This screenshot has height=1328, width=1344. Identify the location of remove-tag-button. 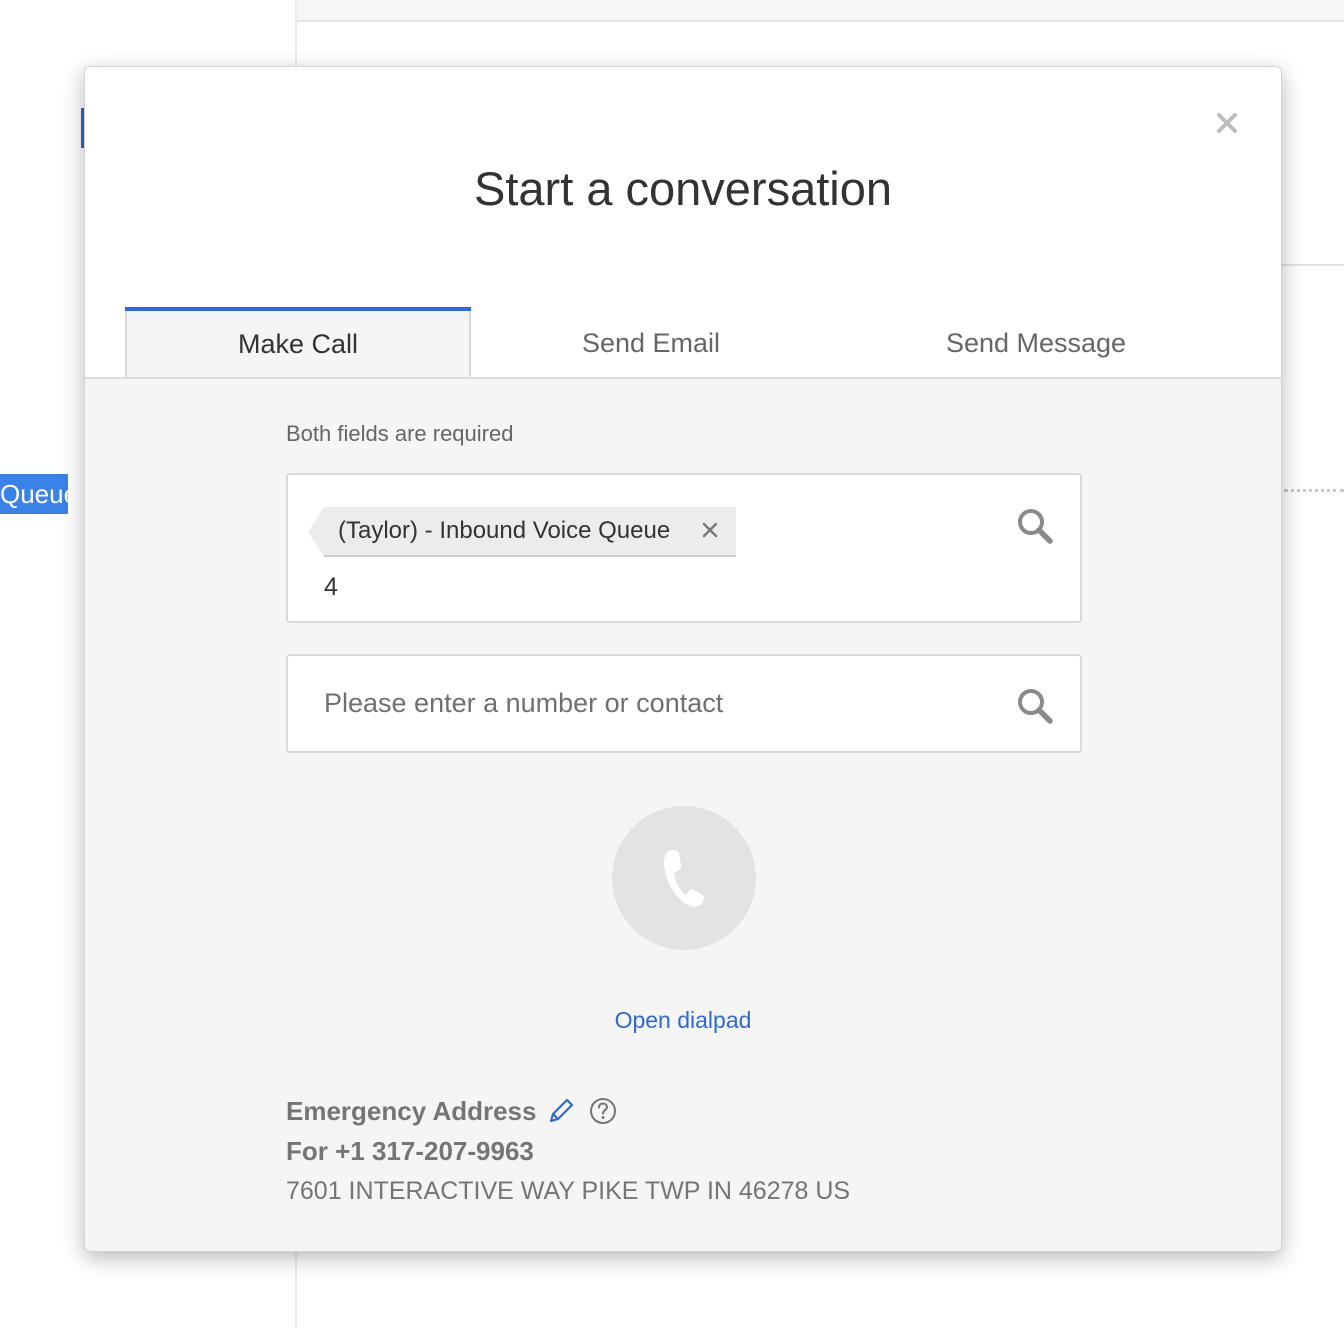
(710, 530).